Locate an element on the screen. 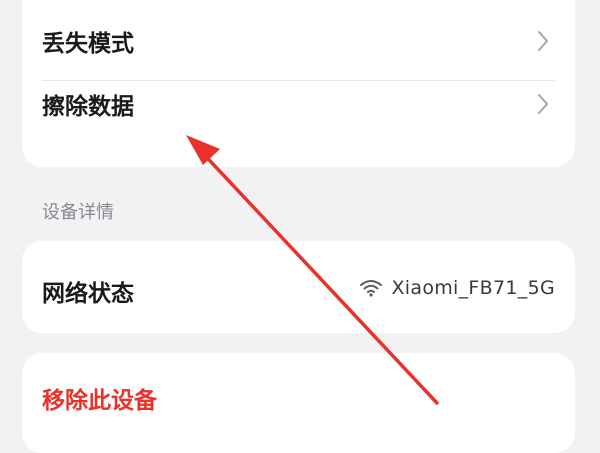 The height and width of the screenshot is (453, 600). remove-device-label: 移除此设备 is located at coordinates (99, 401).